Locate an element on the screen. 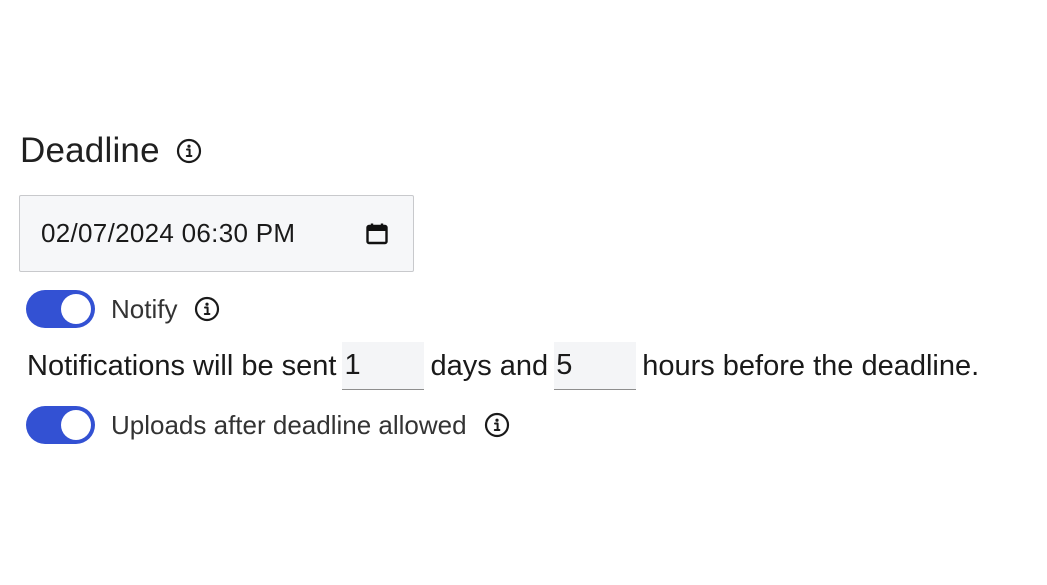 Image resolution: width=1047 pixels, height=585 pixels. sentence-suffix: hours before the deadline. is located at coordinates (811, 365).